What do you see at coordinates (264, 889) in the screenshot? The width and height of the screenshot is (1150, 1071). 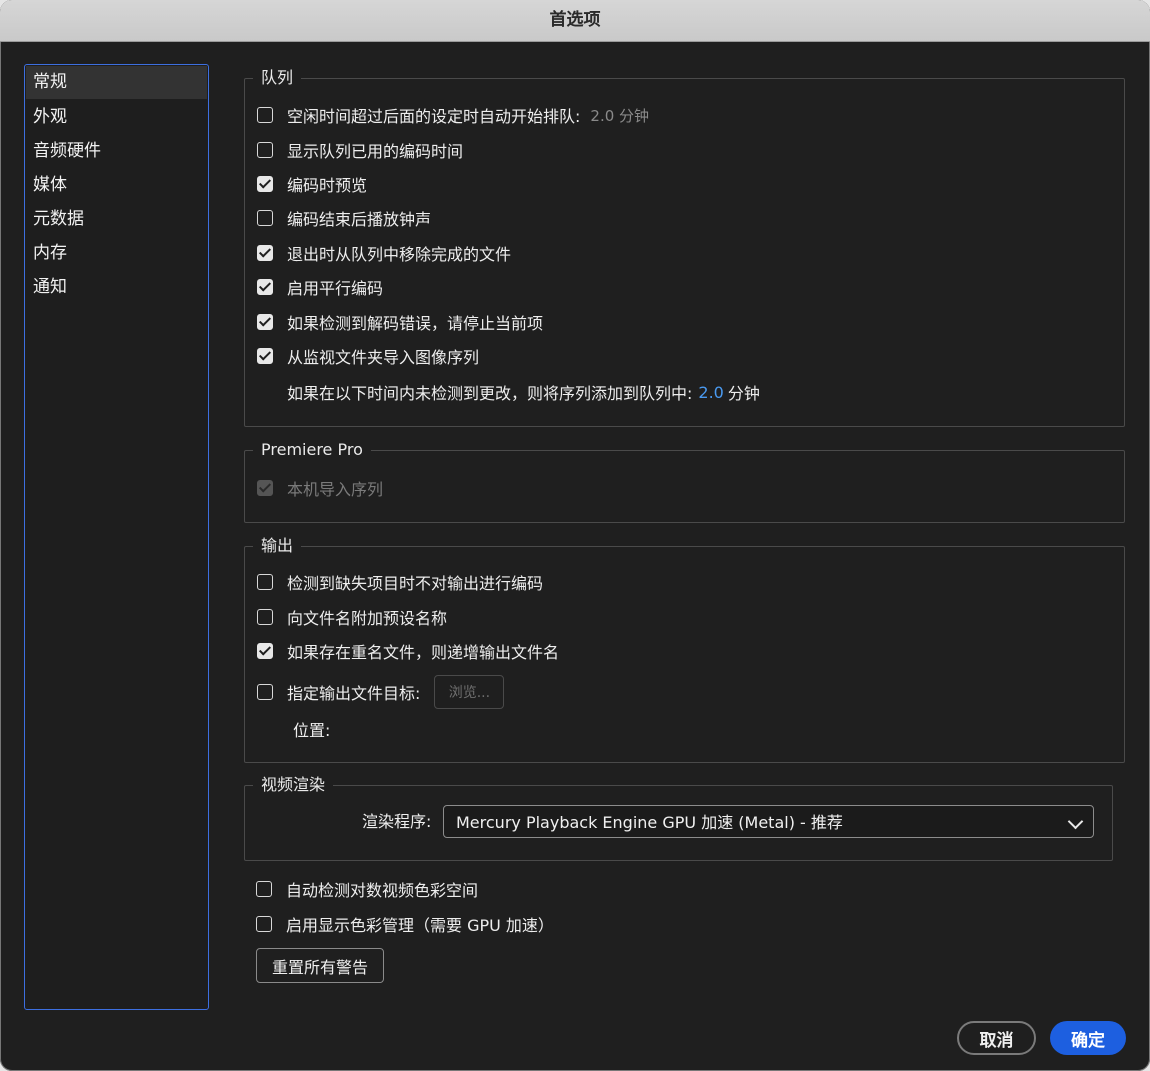 I see `log-color-checkbox` at bounding box center [264, 889].